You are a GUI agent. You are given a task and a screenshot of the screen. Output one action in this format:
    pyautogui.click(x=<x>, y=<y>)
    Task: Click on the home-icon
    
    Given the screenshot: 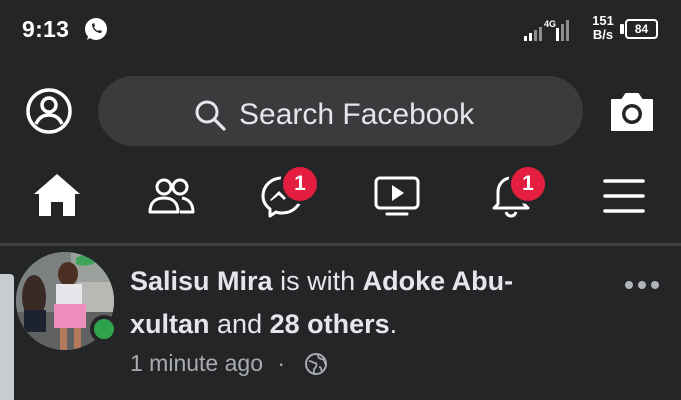 What is the action you would take?
    pyautogui.click(x=57, y=195)
    